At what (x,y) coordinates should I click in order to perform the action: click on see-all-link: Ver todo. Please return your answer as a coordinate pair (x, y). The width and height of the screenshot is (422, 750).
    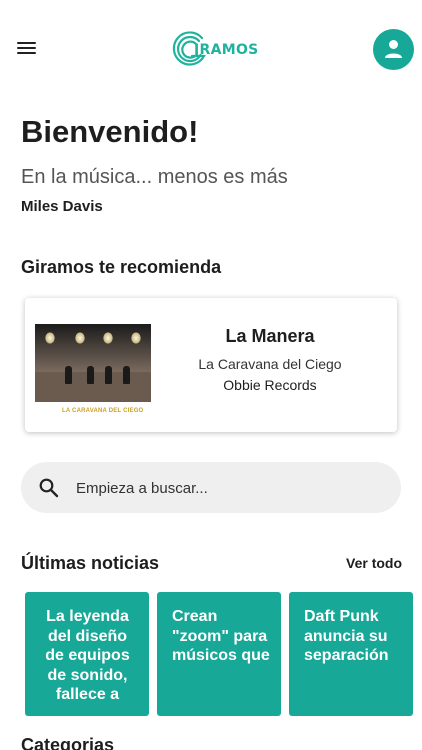
    Looking at the image, I should click on (374, 563).